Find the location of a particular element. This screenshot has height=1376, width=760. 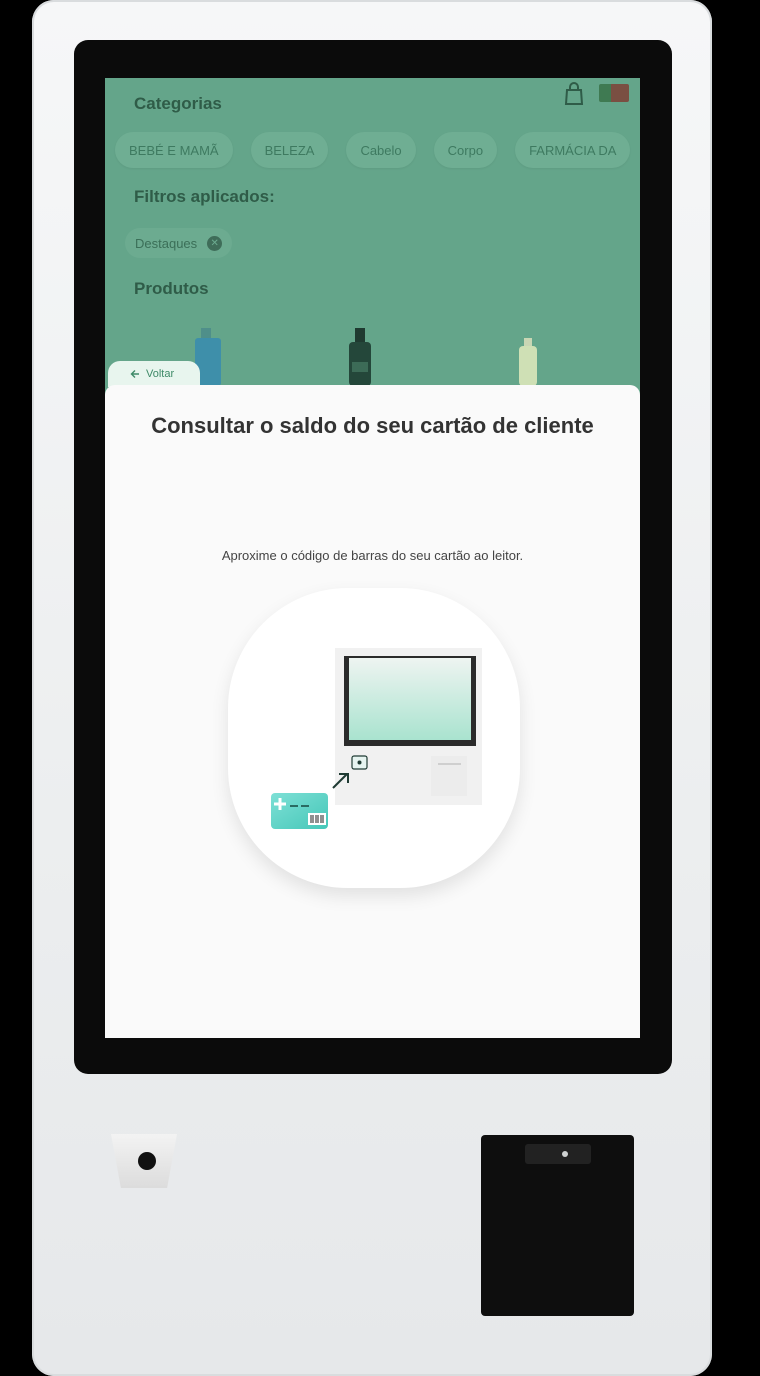

filters-title: Filtros aplicados: is located at coordinates (204, 196).